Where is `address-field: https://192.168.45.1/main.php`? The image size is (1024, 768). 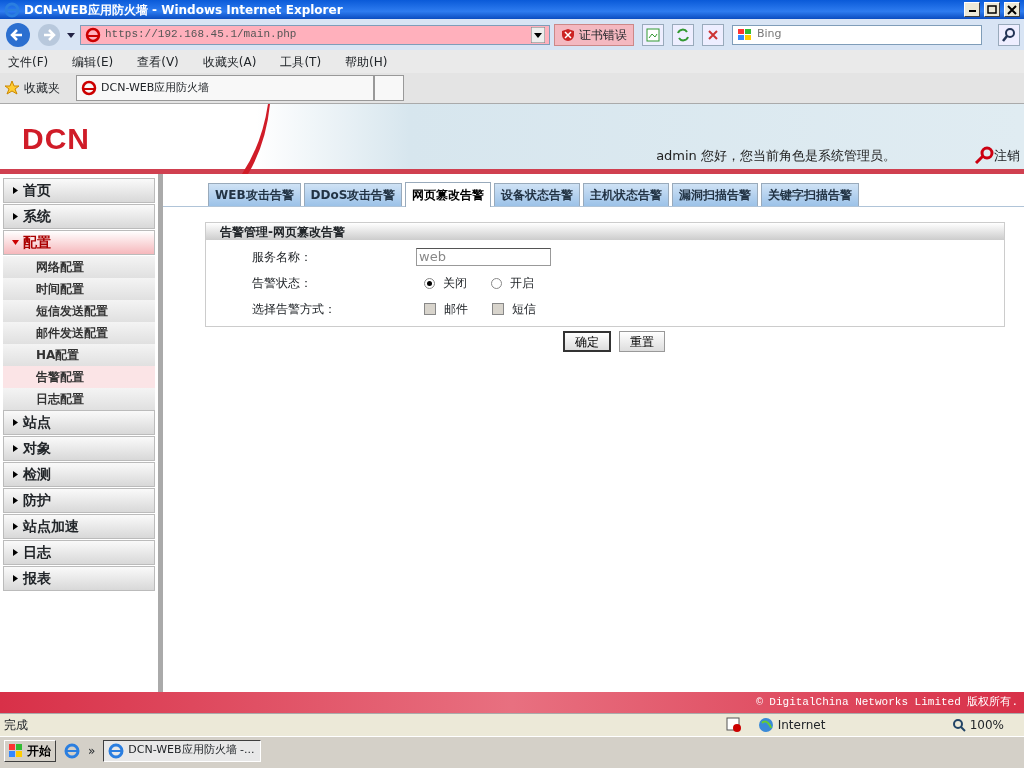 address-field: https://192.168.45.1/main.php is located at coordinates (315, 34).